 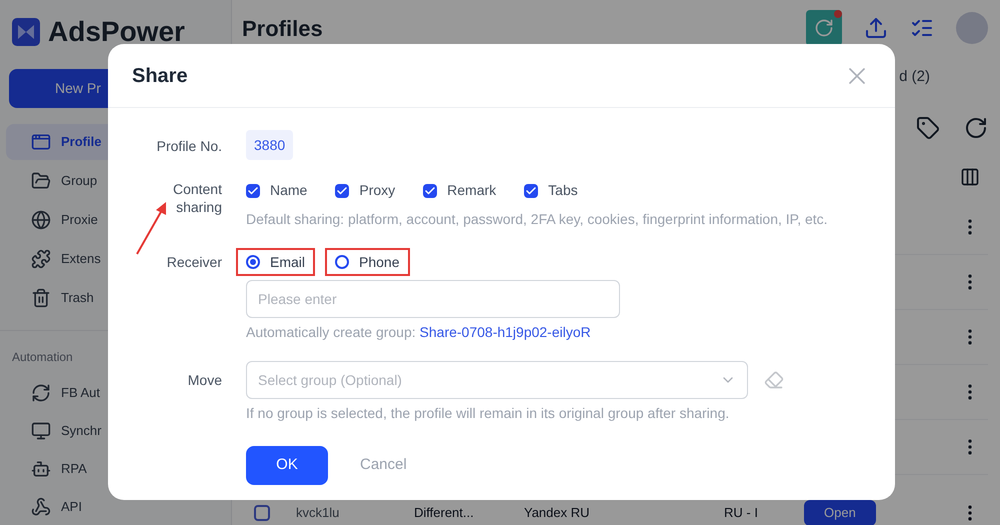 What do you see at coordinates (189, 146) in the screenshot?
I see `field-label: Profile No.` at bounding box center [189, 146].